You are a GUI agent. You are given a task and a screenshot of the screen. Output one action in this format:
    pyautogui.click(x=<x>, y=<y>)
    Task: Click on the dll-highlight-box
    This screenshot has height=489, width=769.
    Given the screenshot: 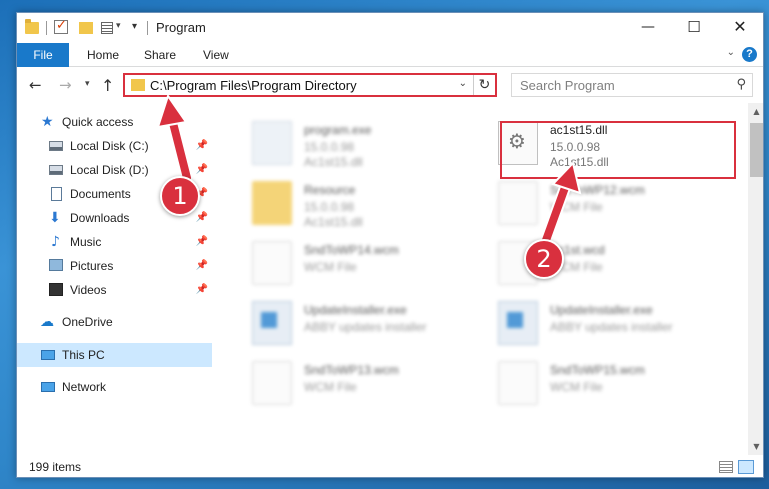 What is the action you would take?
    pyautogui.click(x=618, y=150)
    